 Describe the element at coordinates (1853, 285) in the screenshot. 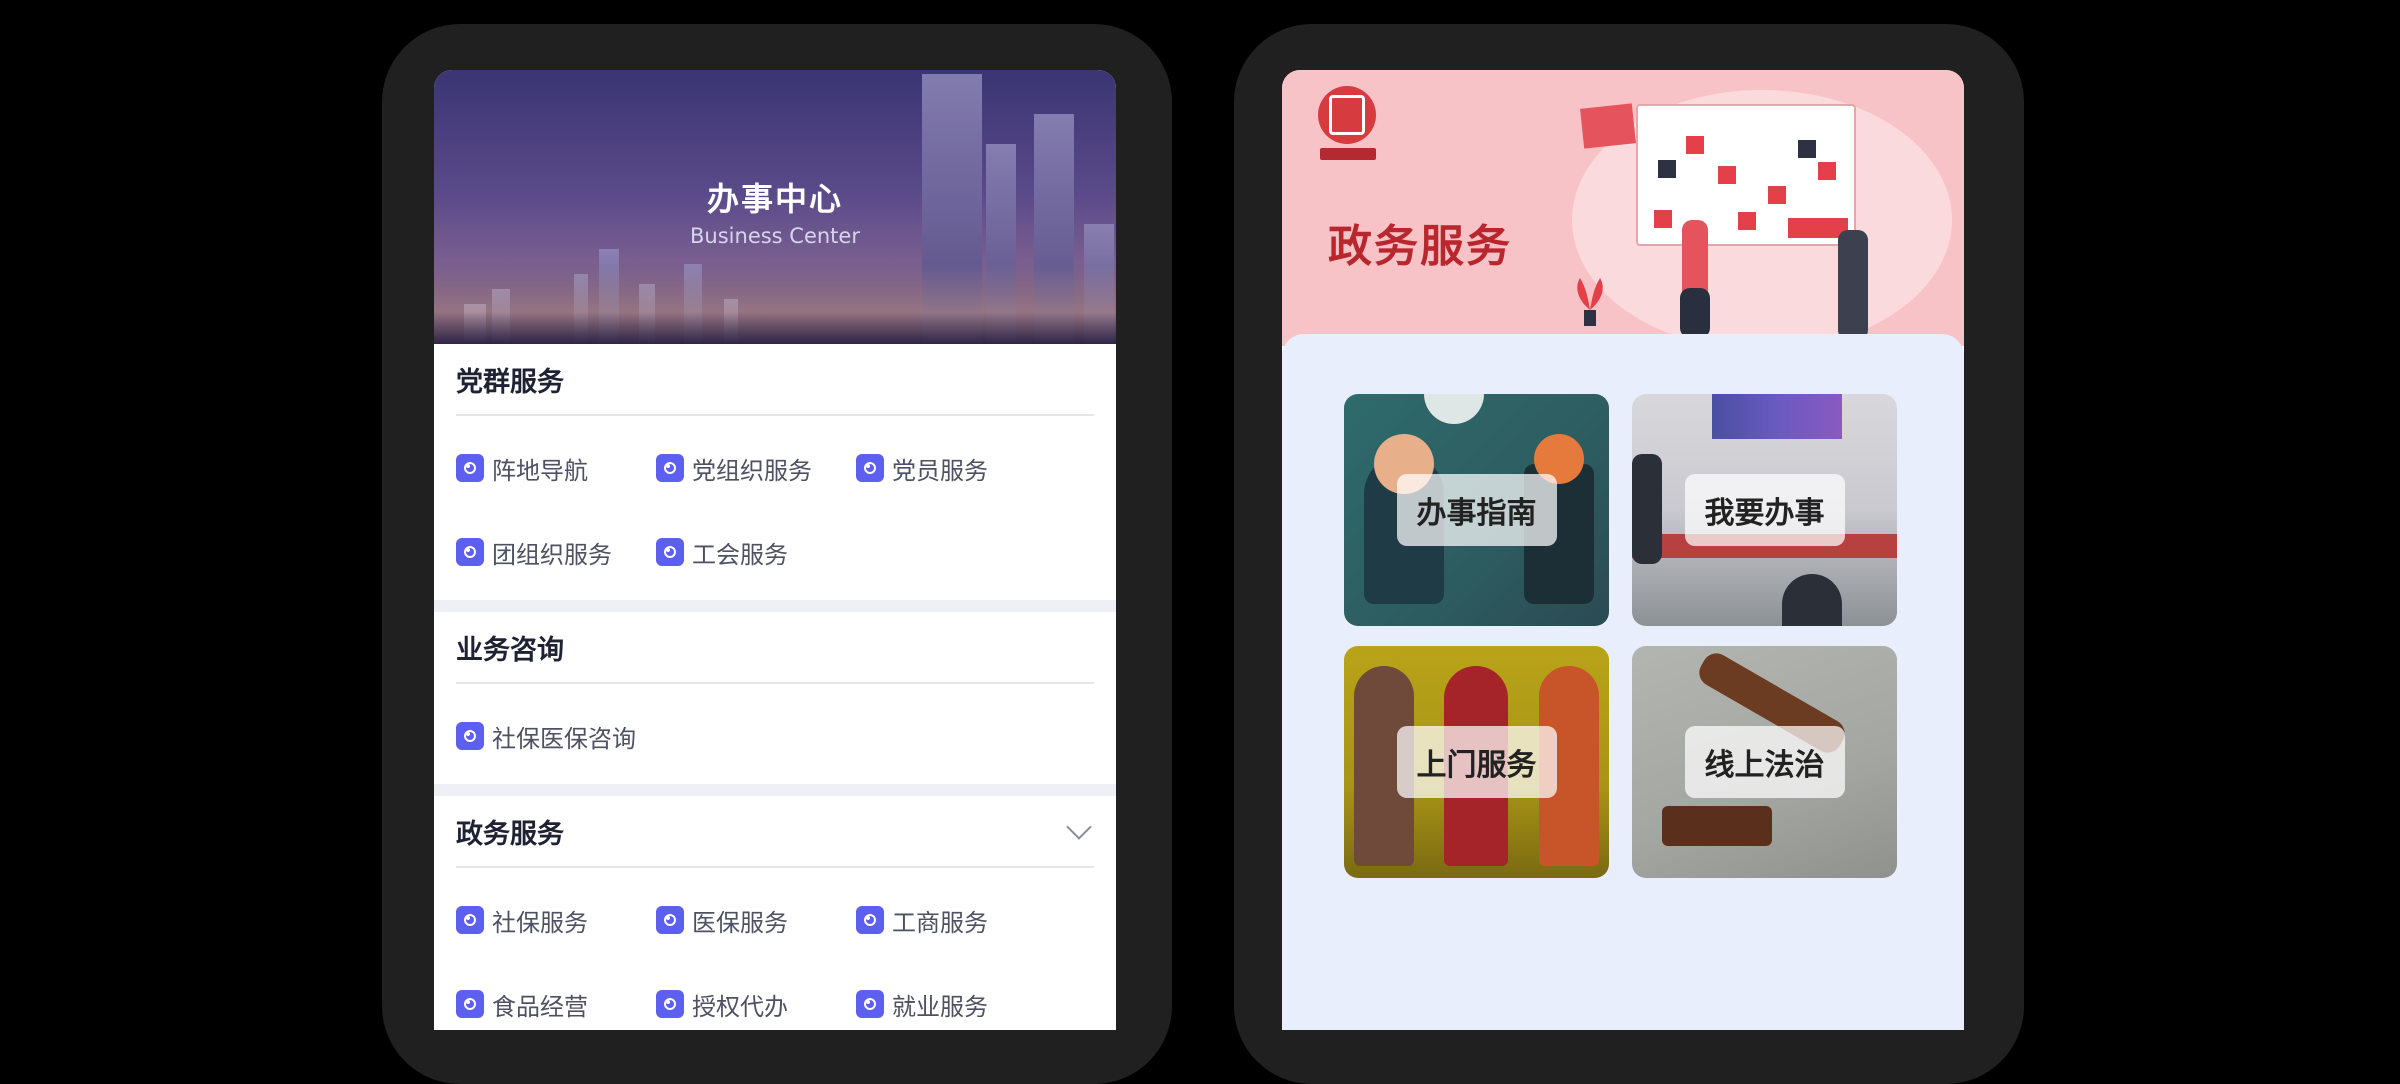

I see `illustration-person-right` at that location.